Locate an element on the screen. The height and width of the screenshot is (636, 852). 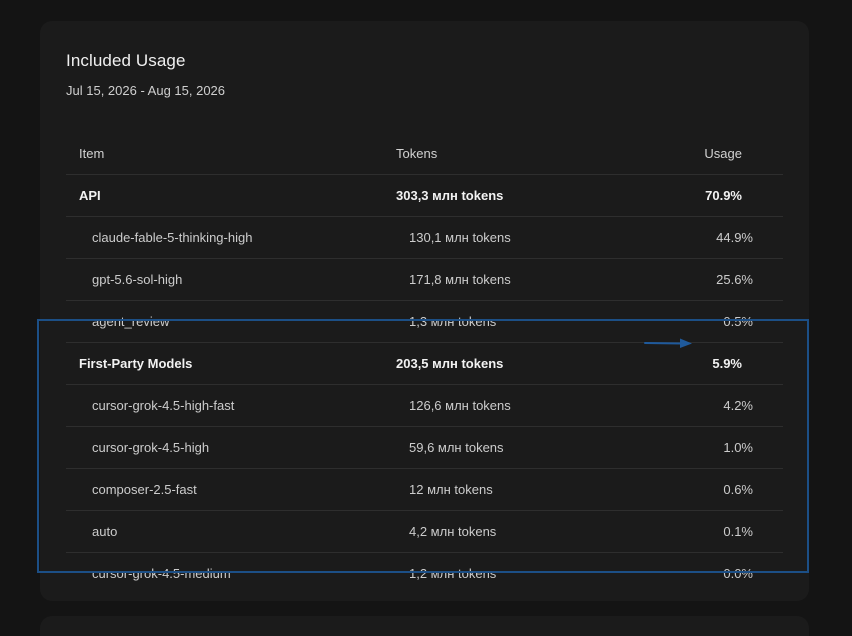
row-item: cursor-grok-4.5-medium is located at coordinates (161, 573).